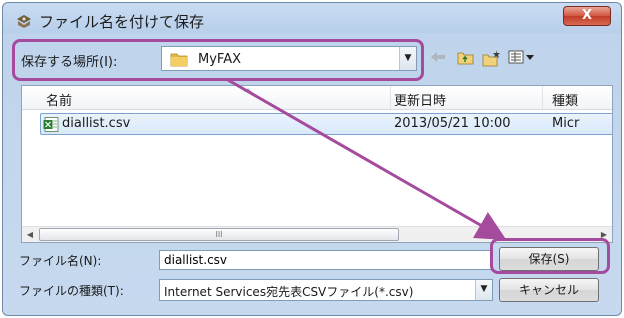 The image size is (624, 318). Describe the element at coordinates (248, 90) in the screenshot. I see `sort-arrow-icon` at that location.